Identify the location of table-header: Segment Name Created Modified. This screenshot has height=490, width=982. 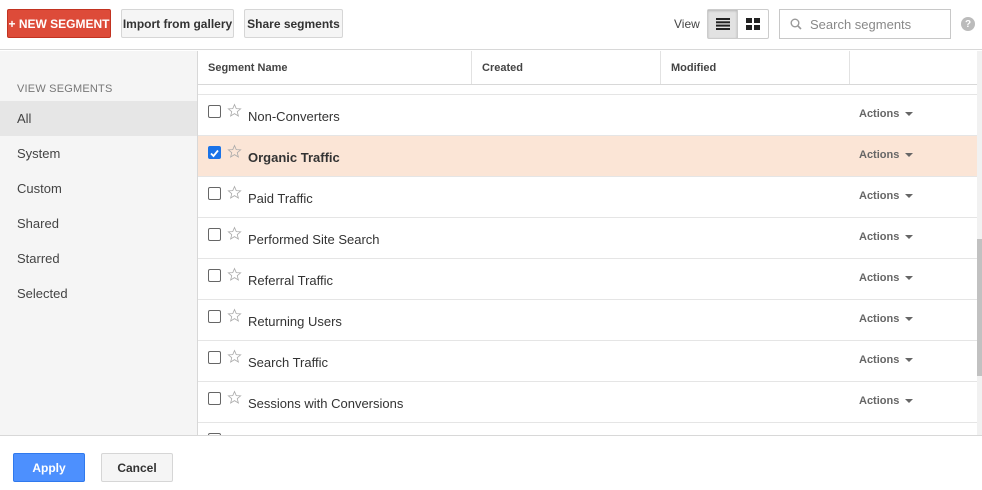
(587, 68).